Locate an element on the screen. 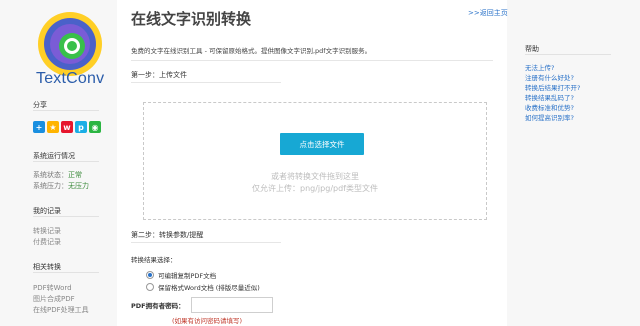 The height and width of the screenshot is (326, 640). related-title: 相关转换 is located at coordinates (47, 267).